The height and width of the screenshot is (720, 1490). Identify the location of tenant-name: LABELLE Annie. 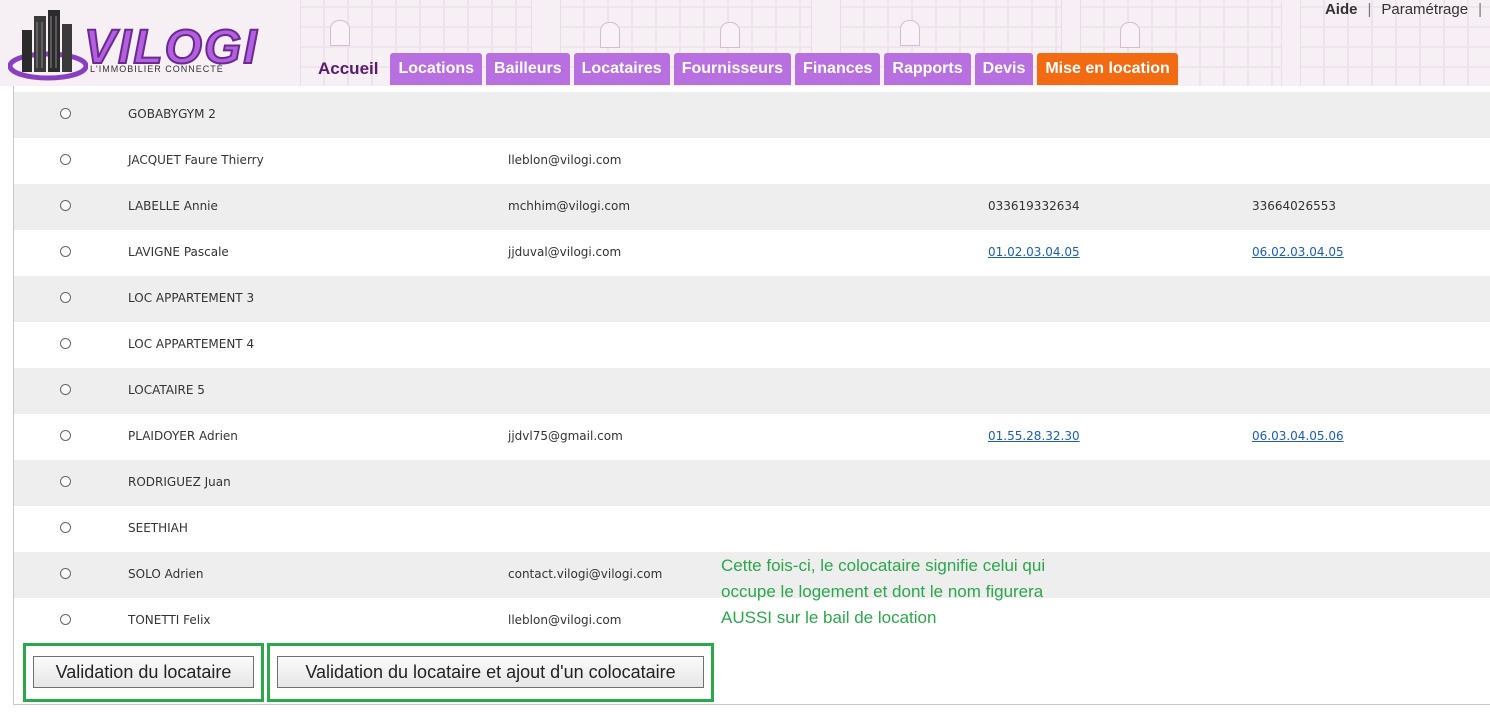
(173, 206).